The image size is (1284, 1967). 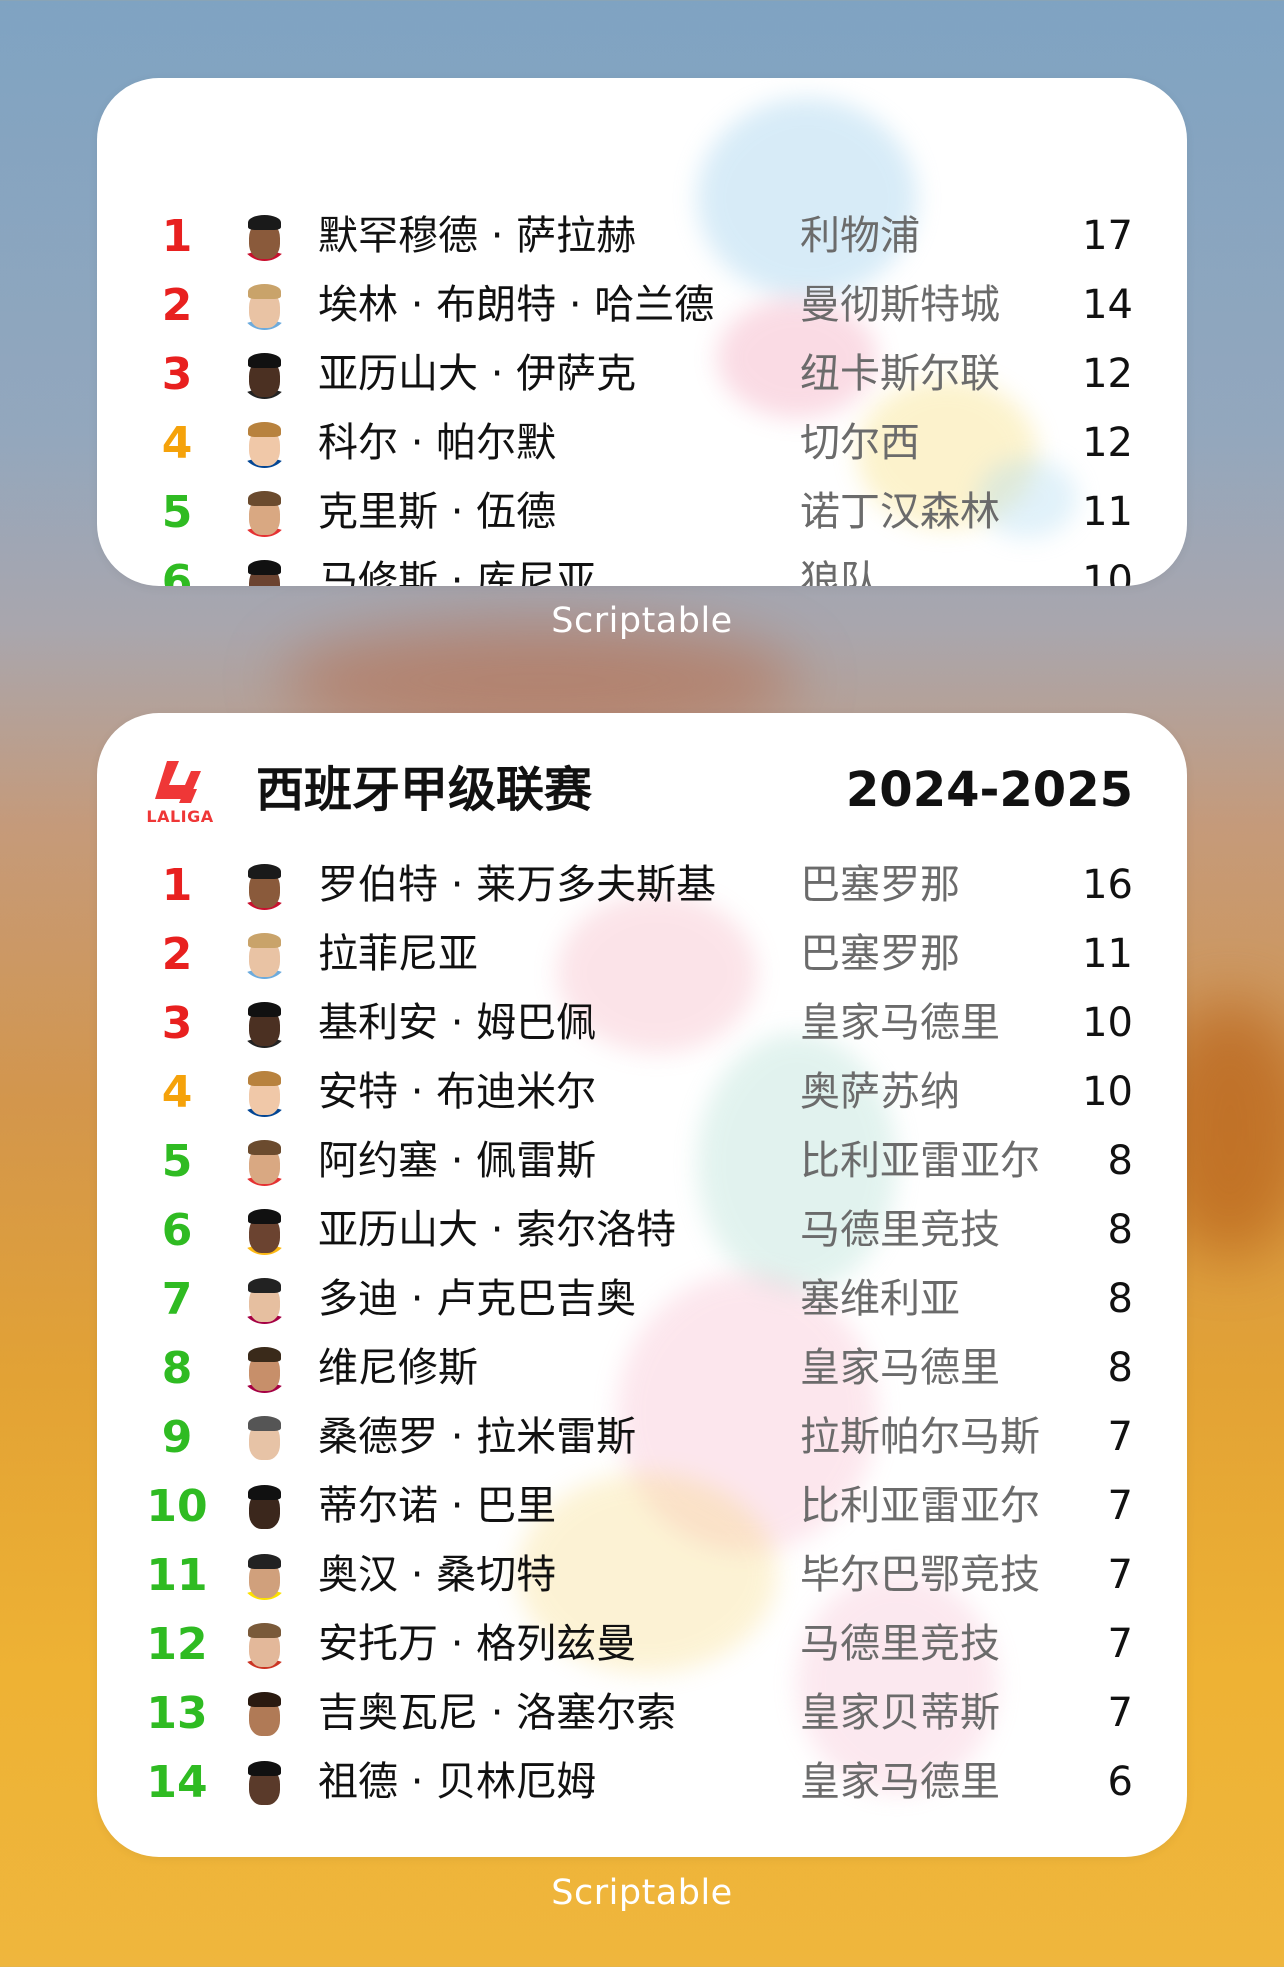 What do you see at coordinates (177, 1644) in the screenshot?
I see `rank-number: 12` at bounding box center [177, 1644].